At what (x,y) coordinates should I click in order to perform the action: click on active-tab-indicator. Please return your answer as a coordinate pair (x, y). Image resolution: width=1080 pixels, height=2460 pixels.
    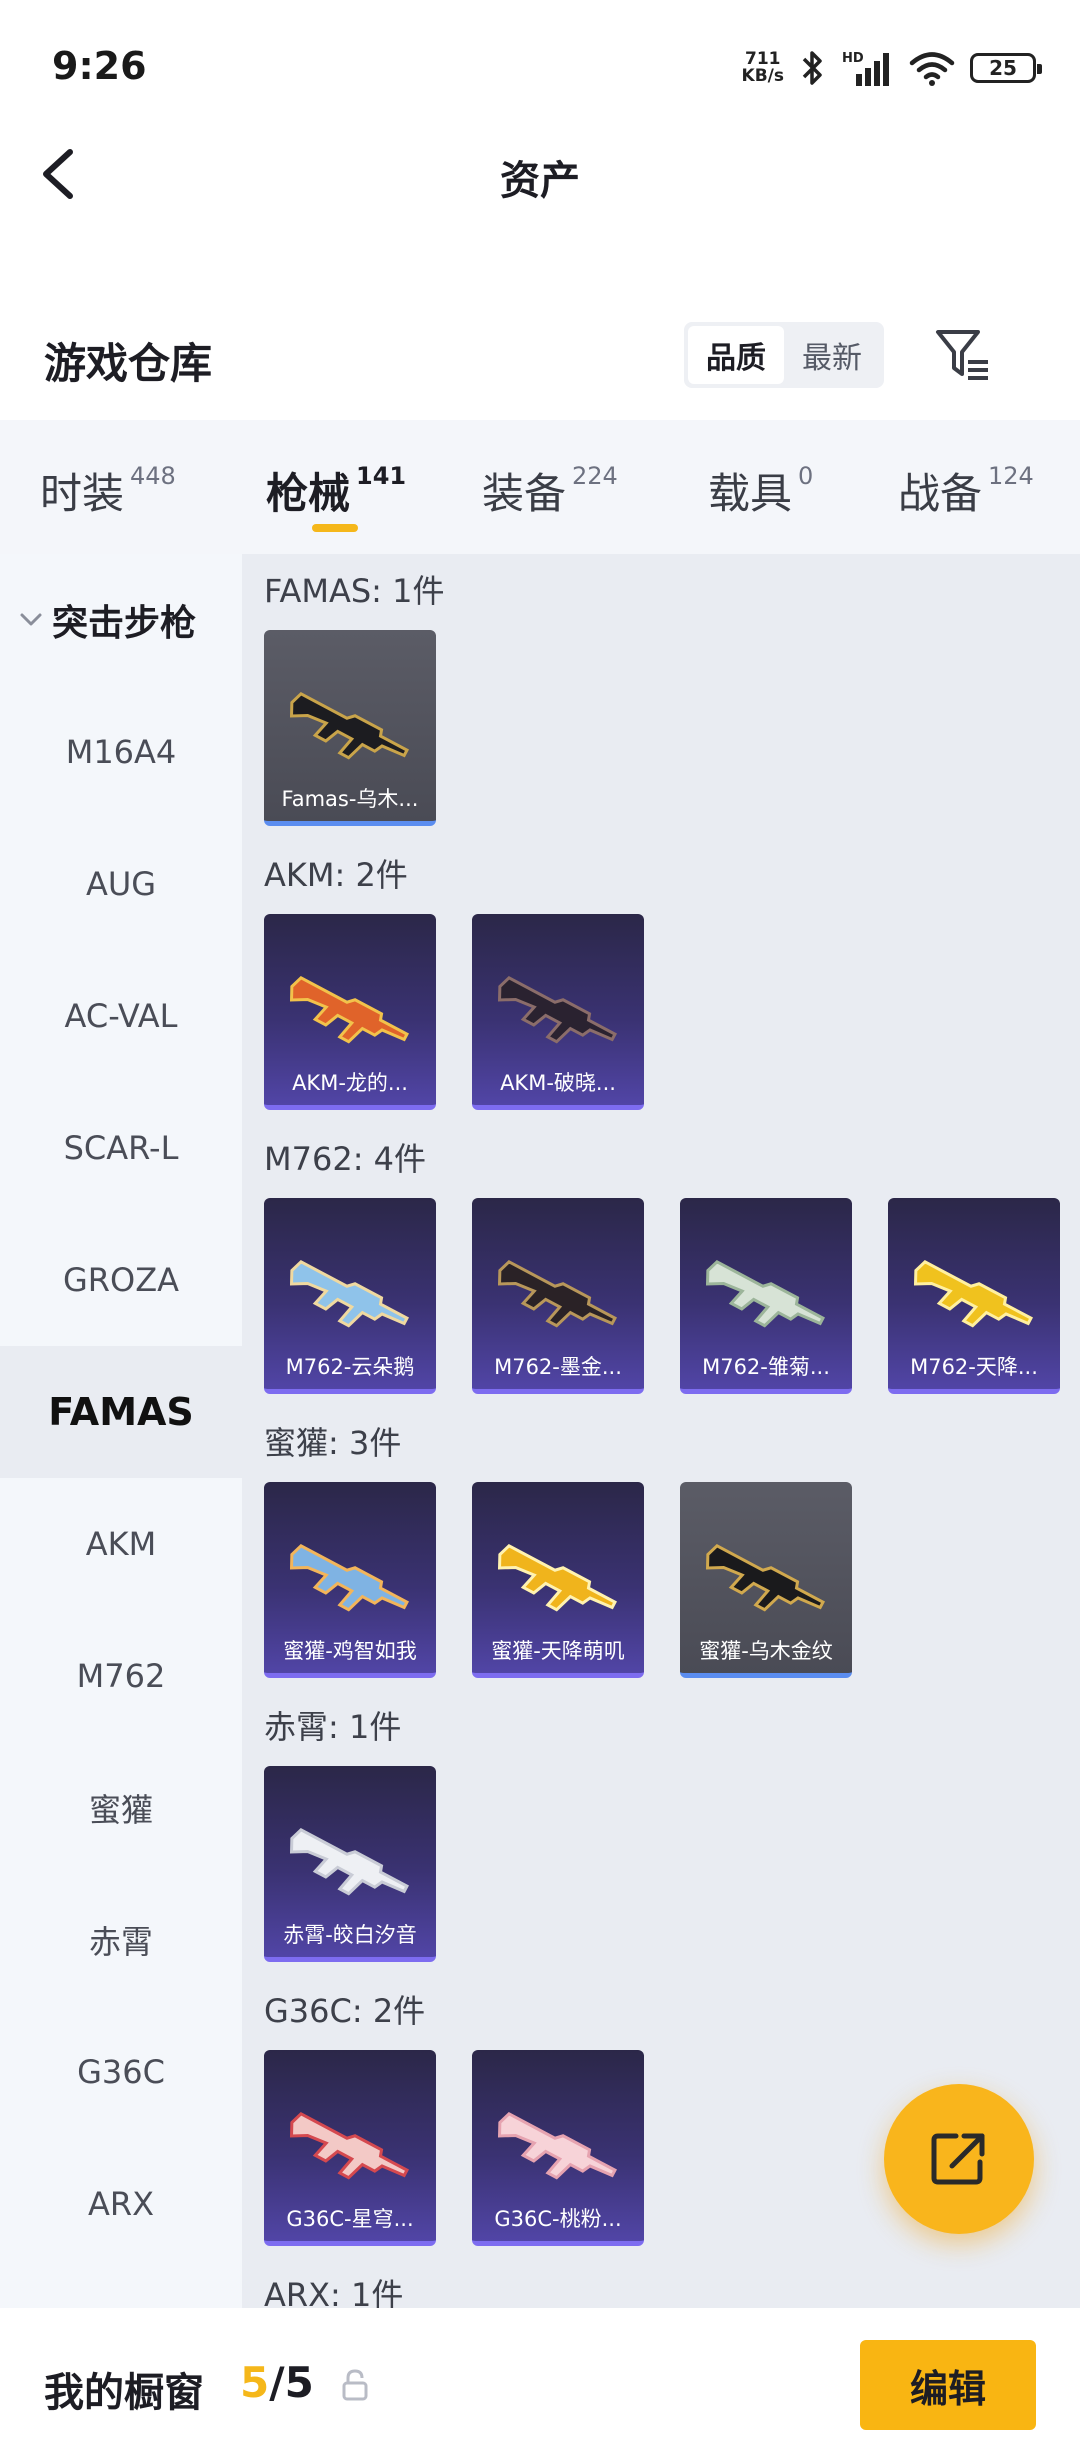
    Looking at the image, I should click on (335, 528).